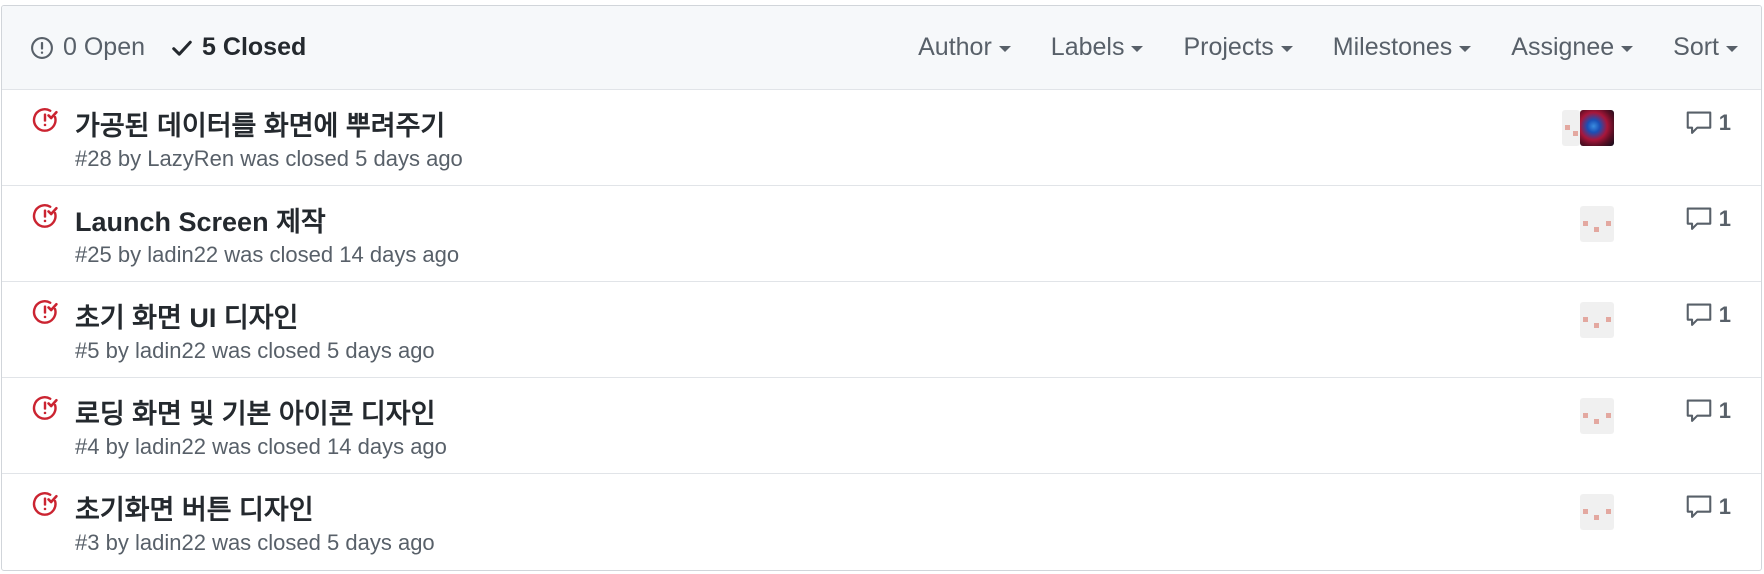  I want to click on labels-filter: Labels, so click(1097, 47).